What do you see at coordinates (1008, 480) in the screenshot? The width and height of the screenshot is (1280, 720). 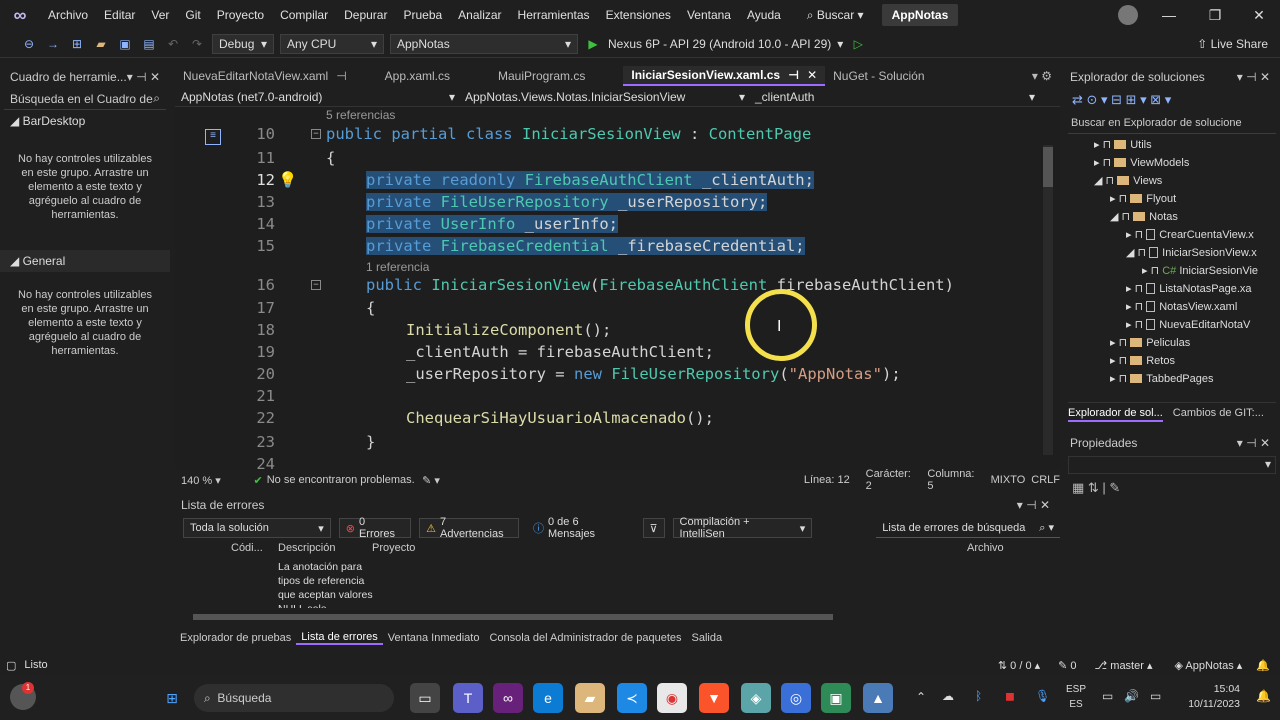 I see `indent-indicator: MIXTO` at bounding box center [1008, 480].